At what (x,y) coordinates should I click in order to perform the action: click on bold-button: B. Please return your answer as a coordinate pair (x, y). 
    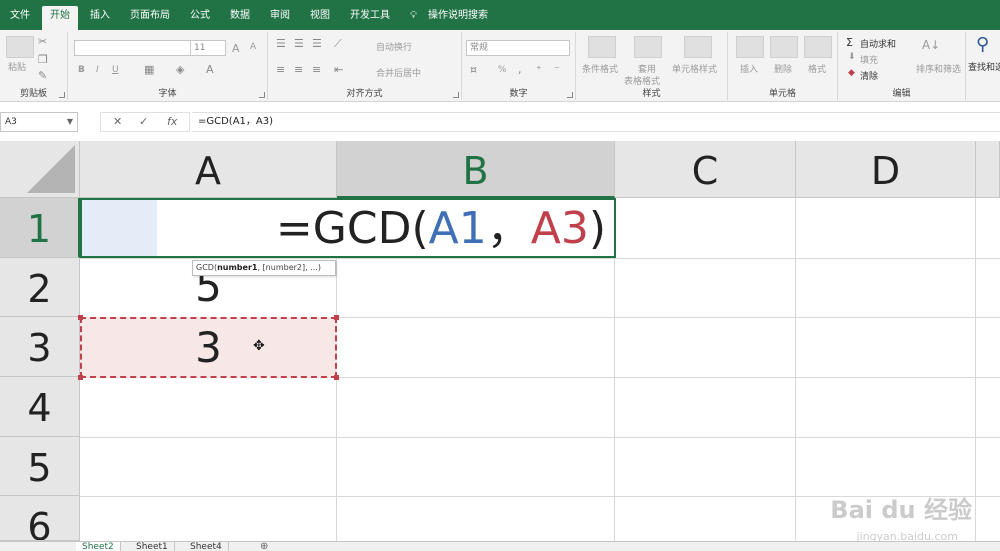
    Looking at the image, I should click on (81, 70).